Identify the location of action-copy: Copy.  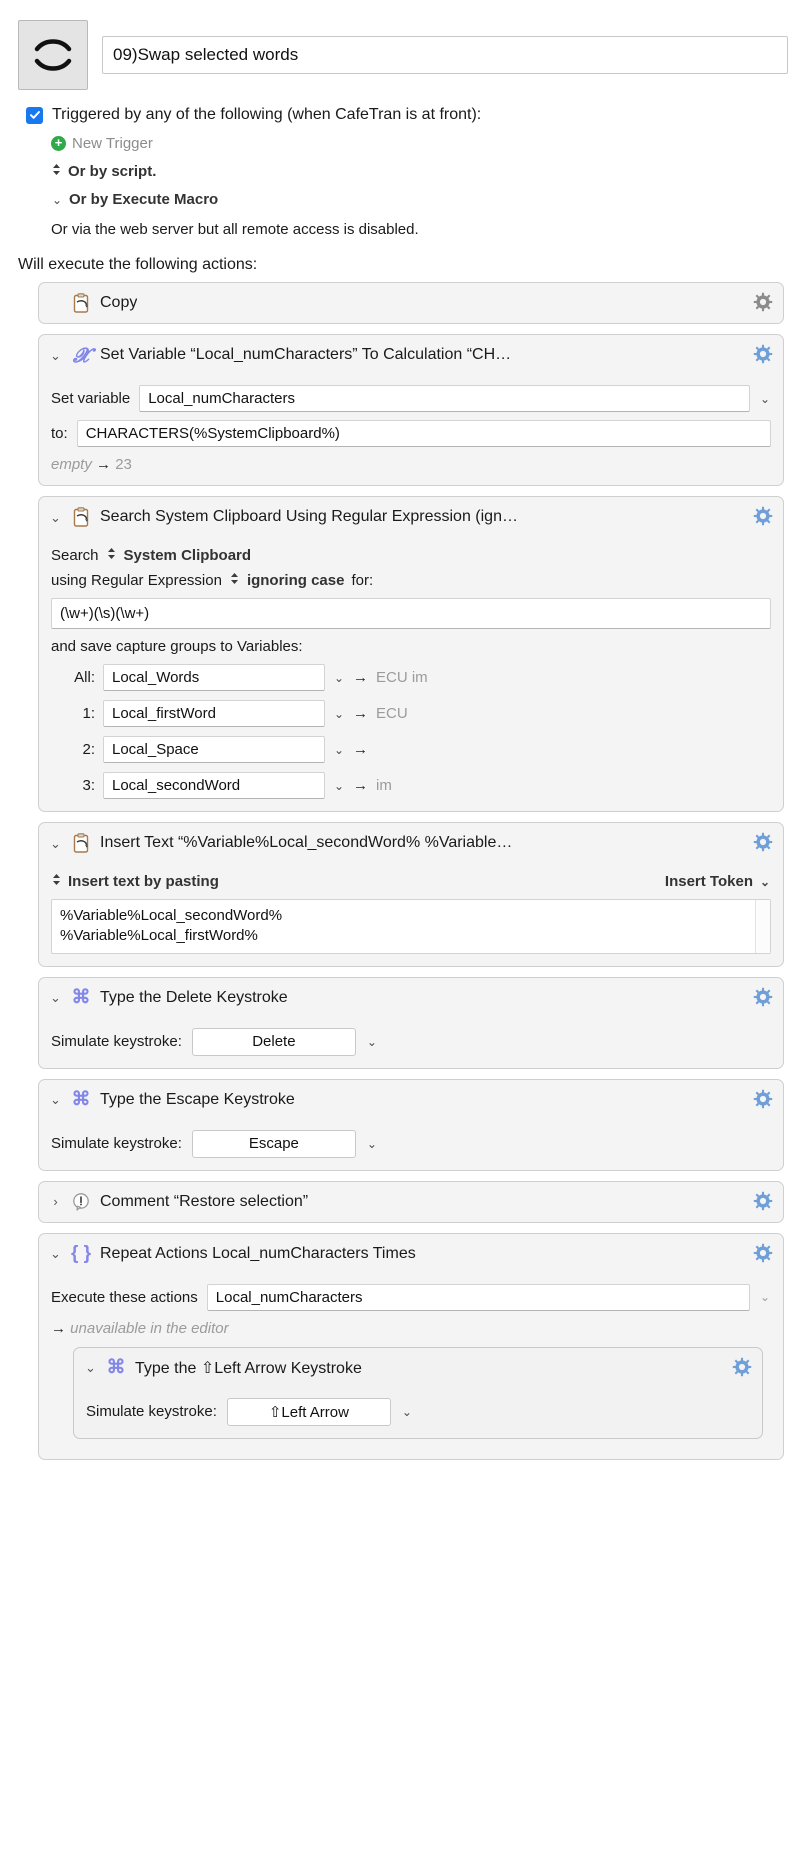
(411, 303).